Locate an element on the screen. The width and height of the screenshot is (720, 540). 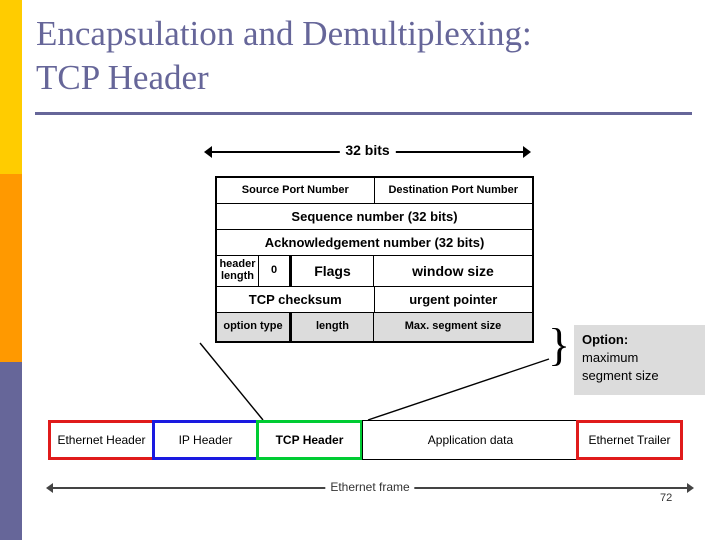
option-callout-box: Option: maximum segment size is located at coordinates (639, 360).